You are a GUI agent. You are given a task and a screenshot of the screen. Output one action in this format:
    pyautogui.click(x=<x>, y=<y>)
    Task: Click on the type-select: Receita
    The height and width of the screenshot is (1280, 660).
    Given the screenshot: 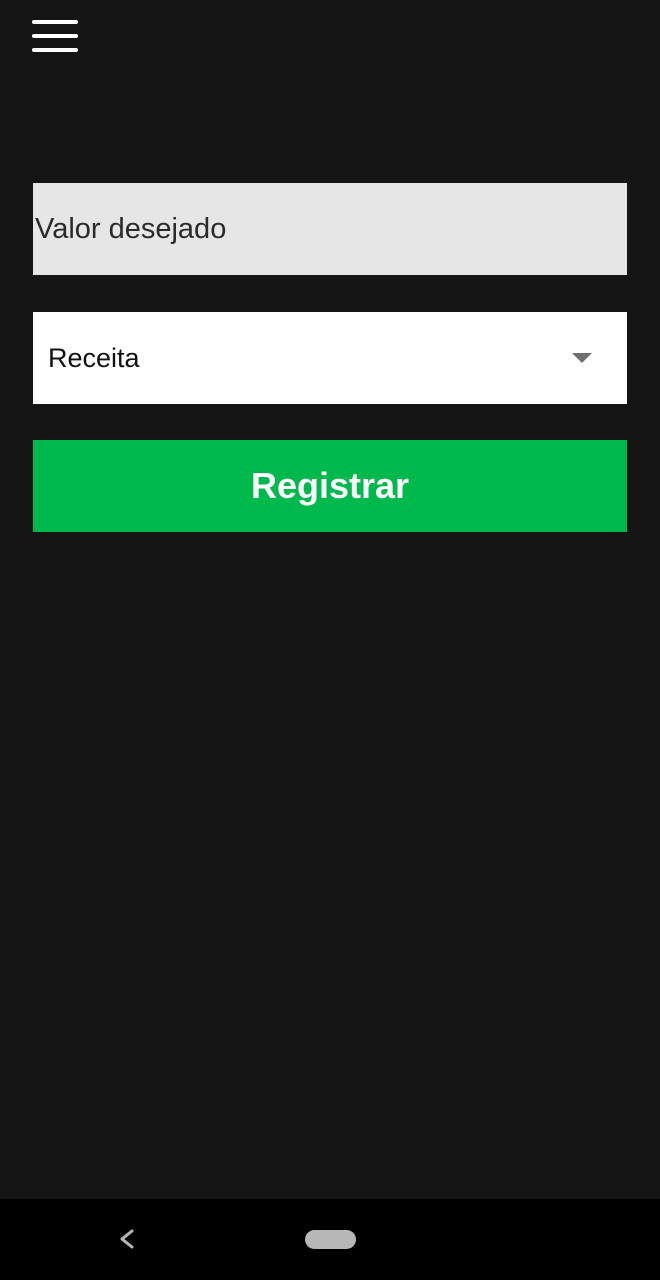 What is the action you would take?
    pyautogui.click(x=330, y=358)
    